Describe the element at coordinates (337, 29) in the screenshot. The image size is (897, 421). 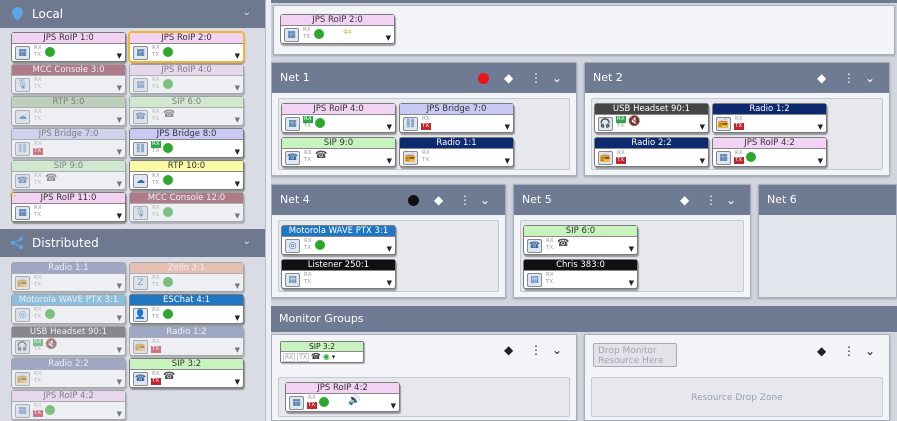
I see `resource-tile: JPS RoIP 2:0 ▦ RX TX ⇦ ▼` at that location.